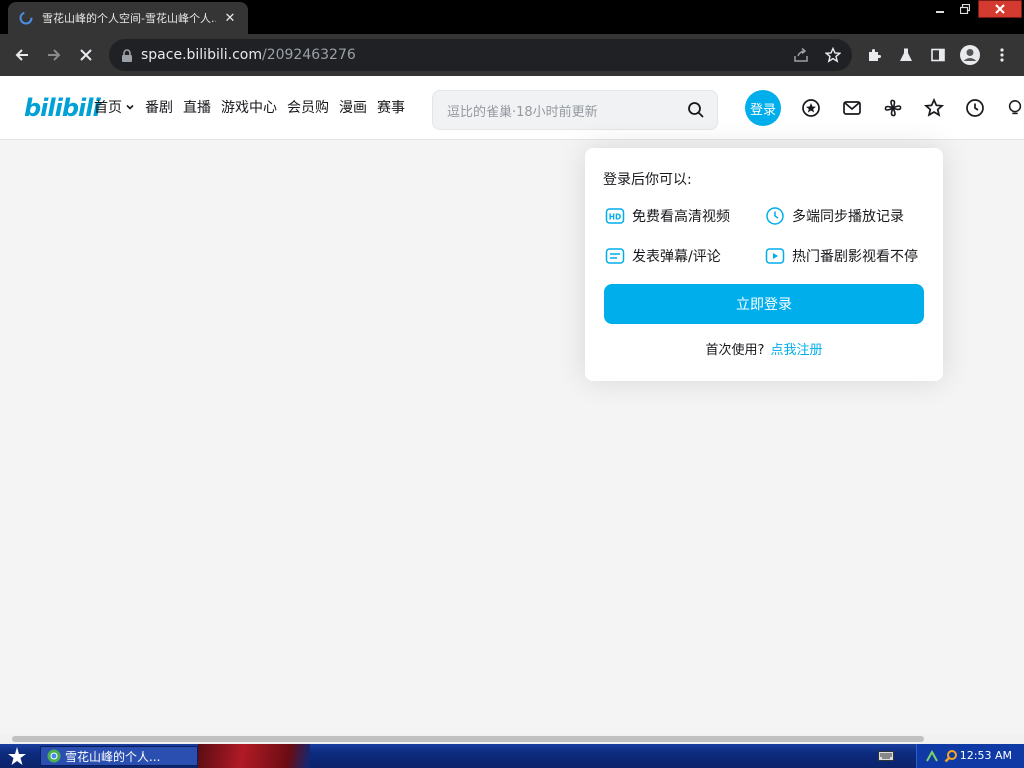 This screenshot has width=1024, height=768. I want to click on chrome-icon, so click(54, 756).